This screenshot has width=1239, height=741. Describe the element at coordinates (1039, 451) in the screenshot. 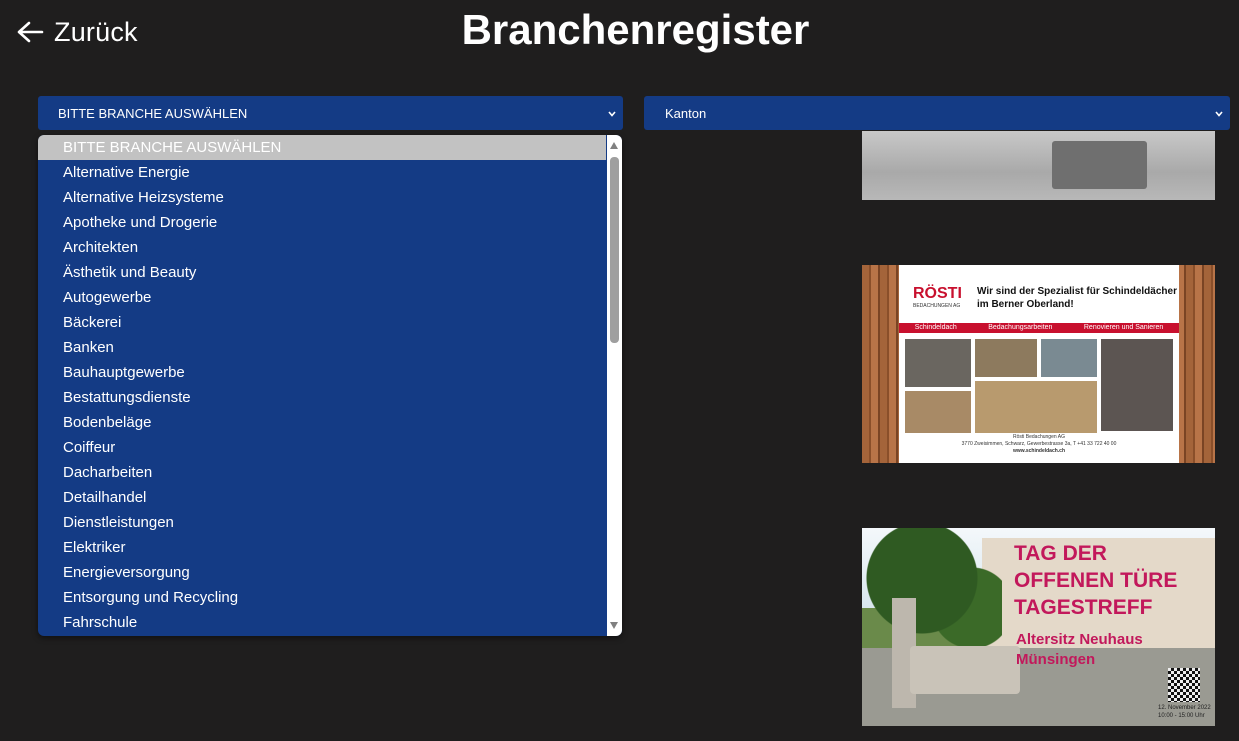

I see `roesti-website: www.schindeldach.ch` at that location.